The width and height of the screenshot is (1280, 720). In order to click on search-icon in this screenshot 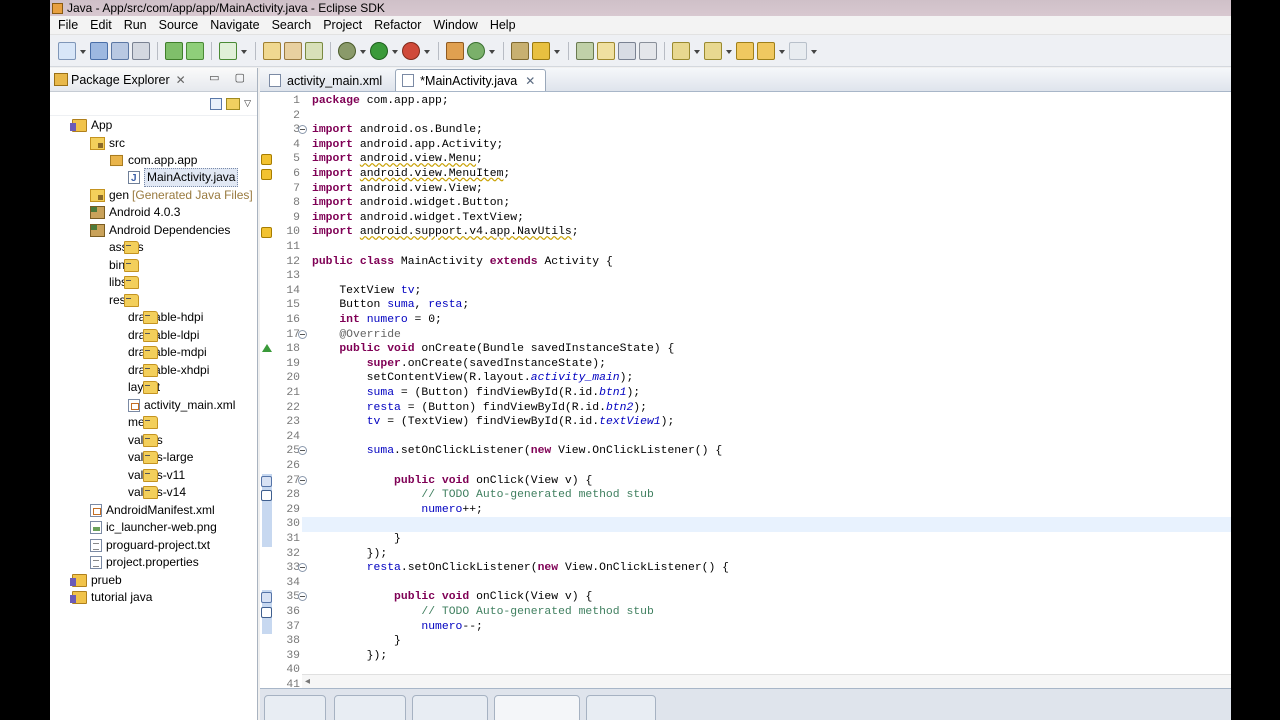, I will do `click(541, 50)`.